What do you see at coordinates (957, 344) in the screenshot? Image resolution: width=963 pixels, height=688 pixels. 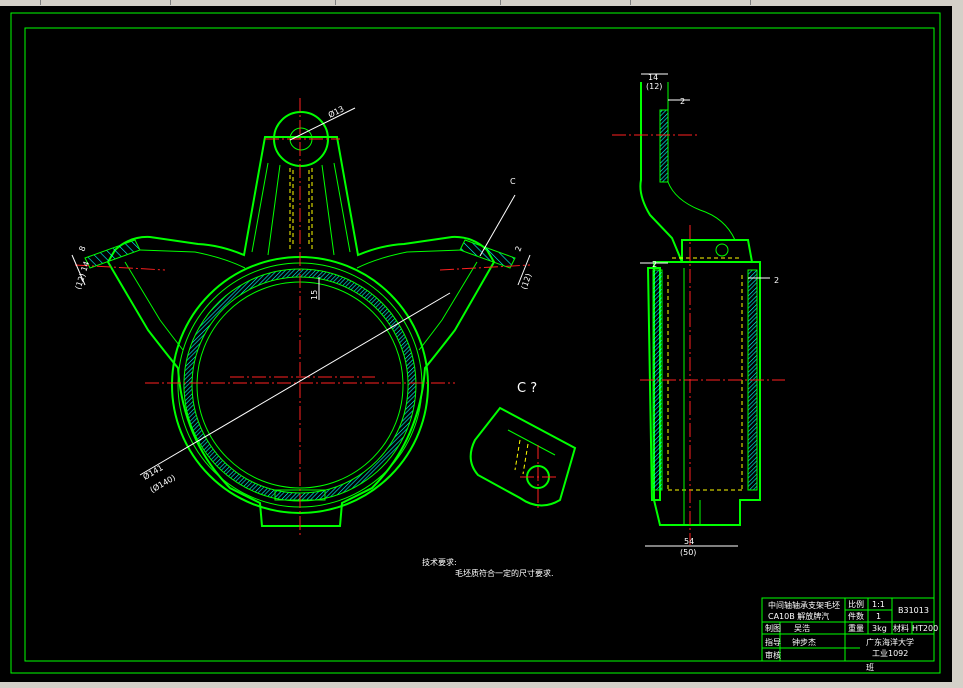 I see `vertical-scrollbar` at bounding box center [957, 344].